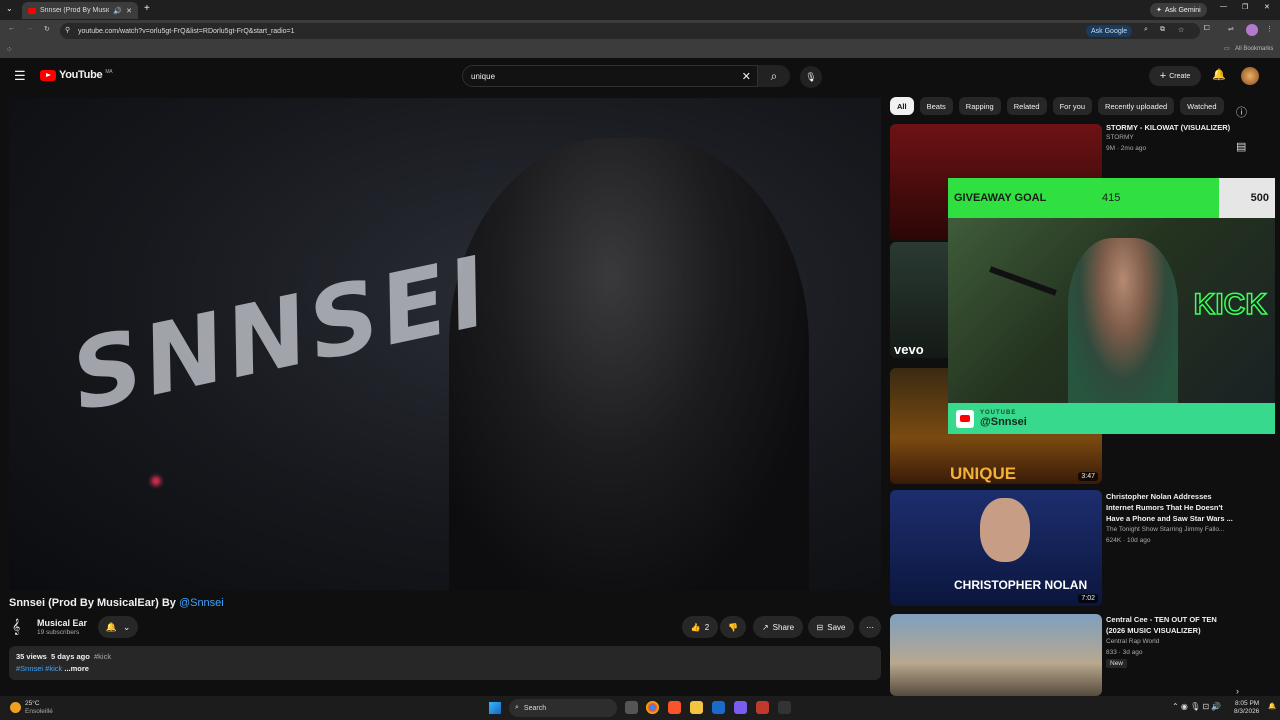 The height and width of the screenshot is (720, 1280). What do you see at coordinates (740, 707) in the screenshot?
I see `discord-icon` at bounding box center [740, 707].